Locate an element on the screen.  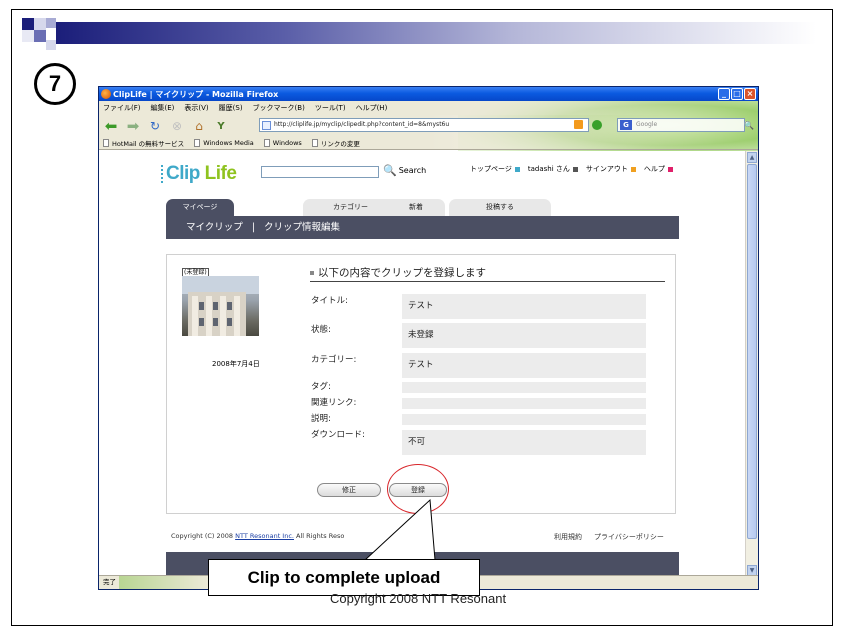
field-label-title: タイトル: is located at coordinates (329, 301).